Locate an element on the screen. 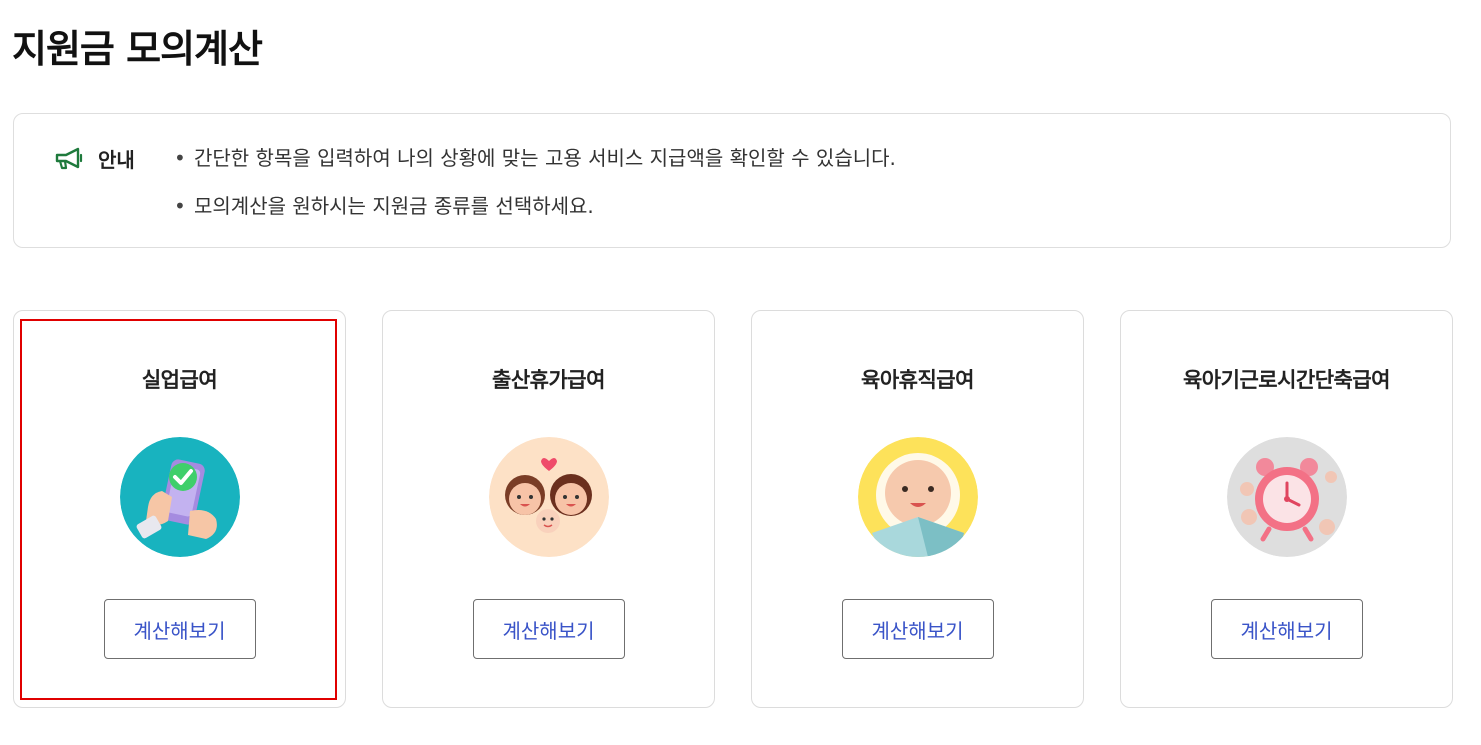  notice-item: • 모의계산을 원하시는 지원금 종류를 선택하세요. is located at coordinates (384, 206).